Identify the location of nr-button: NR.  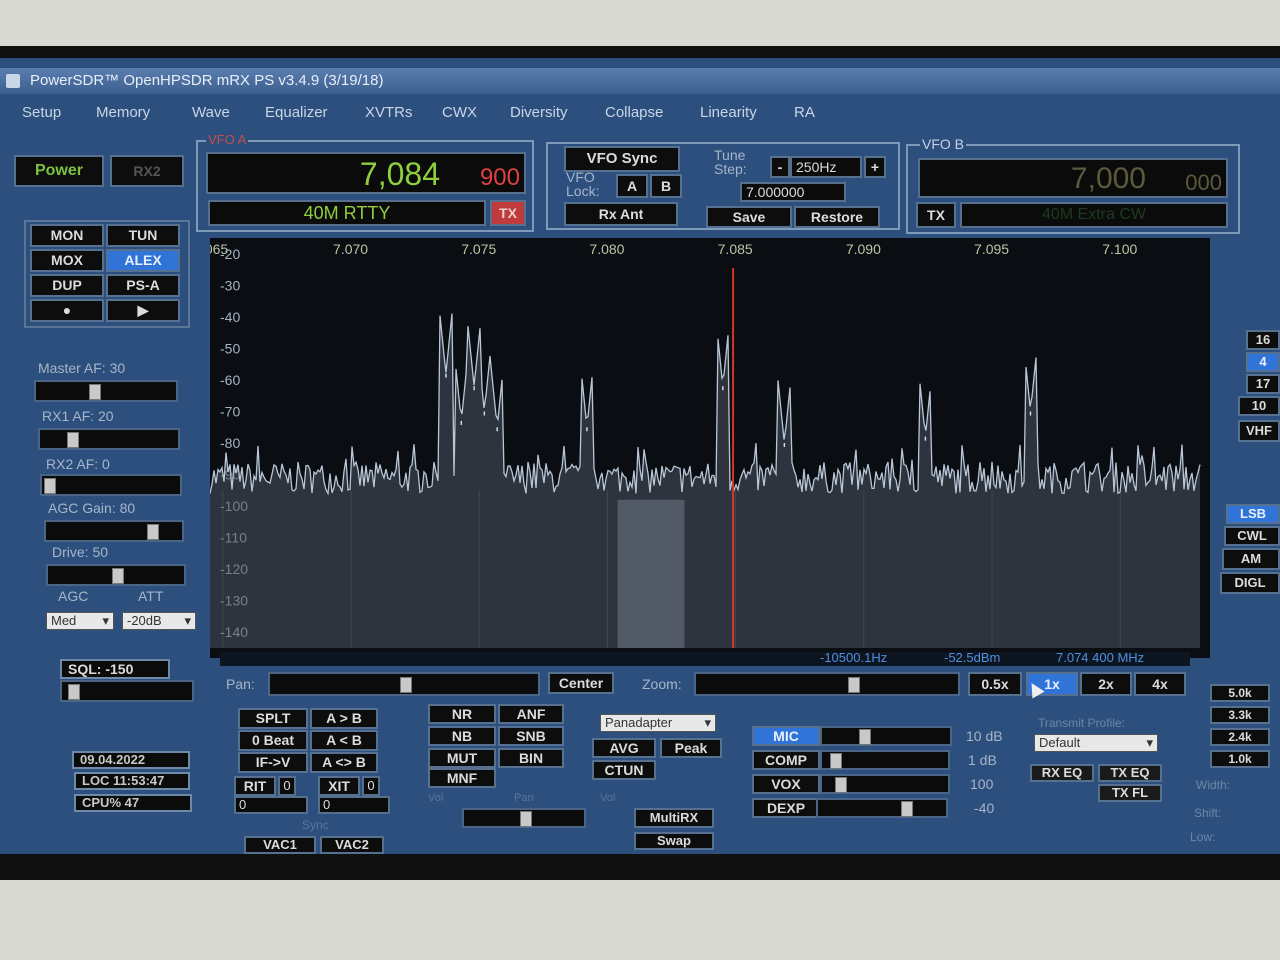
(462, 714).